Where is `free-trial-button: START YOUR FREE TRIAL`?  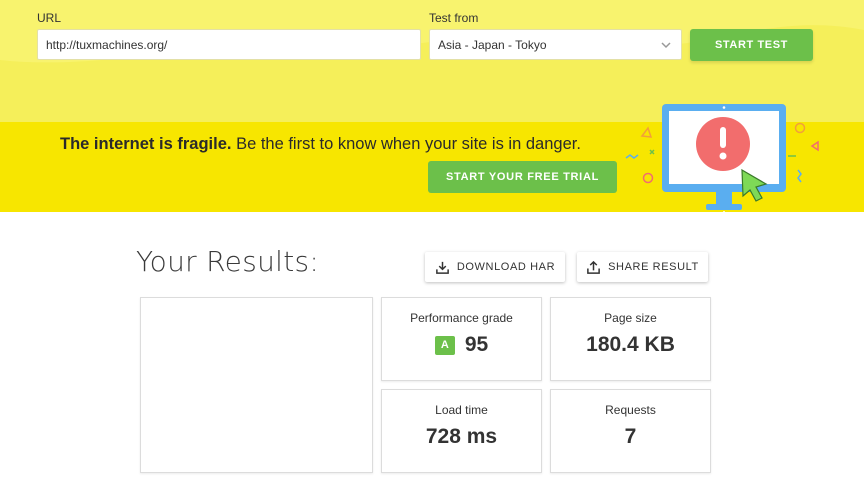
free-trial-button: START YOUR FREE TRIAL is located at coordinates (522, 177).